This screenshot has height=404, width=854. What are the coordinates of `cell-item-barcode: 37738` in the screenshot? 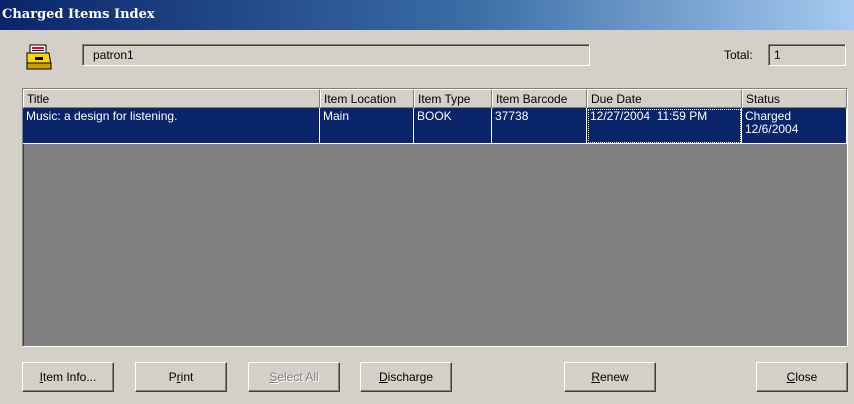 It's located at (539, 126).